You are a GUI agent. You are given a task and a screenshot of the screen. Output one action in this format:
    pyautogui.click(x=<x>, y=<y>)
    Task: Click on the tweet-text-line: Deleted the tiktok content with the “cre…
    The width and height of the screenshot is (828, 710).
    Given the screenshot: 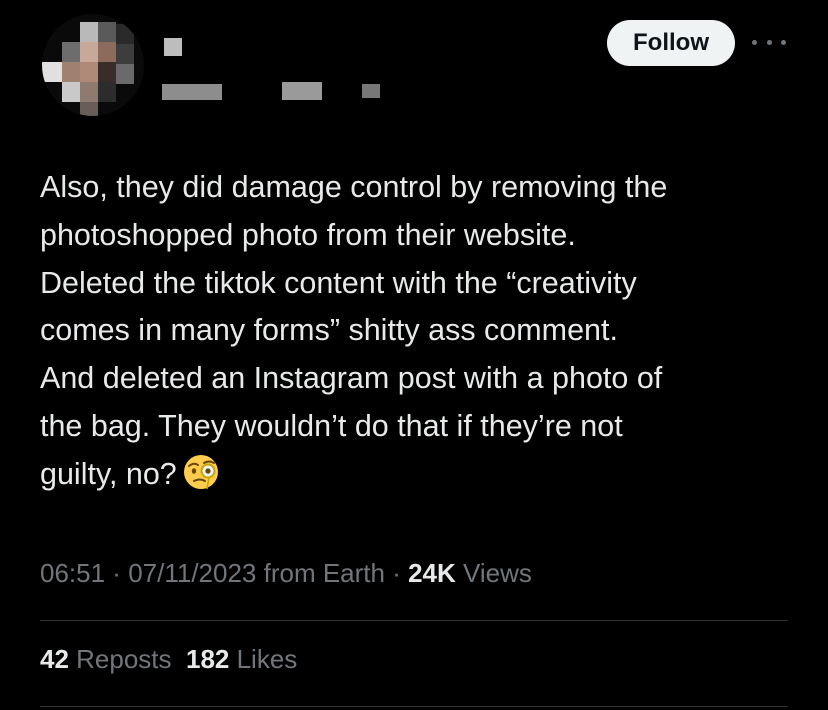 What is the action you would take?
    pyautogui.click(x=338, y=282)
    